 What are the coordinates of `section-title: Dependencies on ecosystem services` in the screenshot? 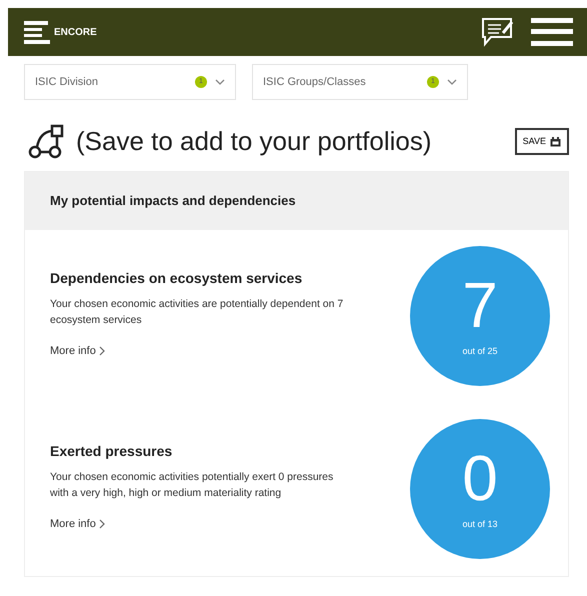 It's located at (177, 278).